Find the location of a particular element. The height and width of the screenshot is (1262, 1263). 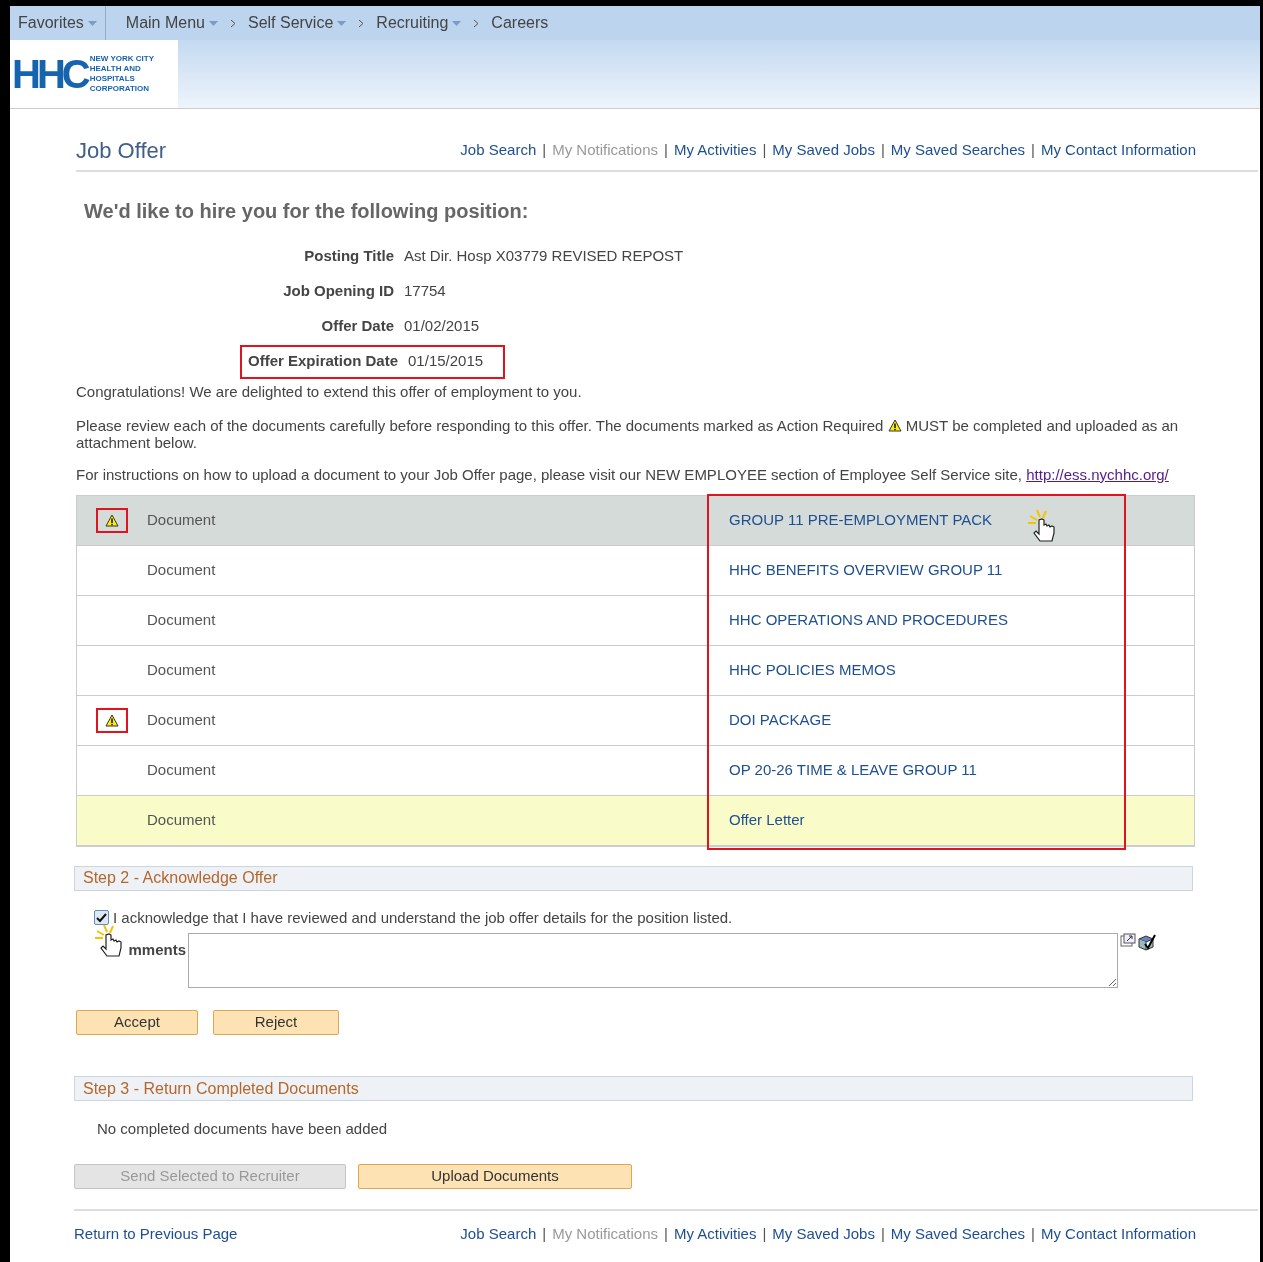

footer-link: My Saved Jobs is located at coordinates (823, 1233).